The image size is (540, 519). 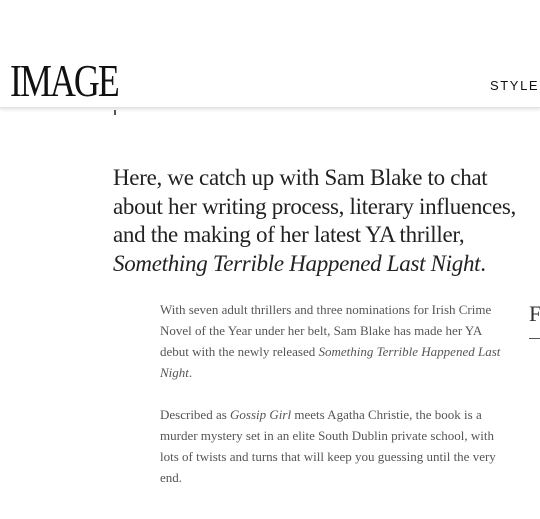 What do you see at coordinates (190, 372) in the screenshot?
I see `paragraph-1-period: .` at bounding box center [190, 372].